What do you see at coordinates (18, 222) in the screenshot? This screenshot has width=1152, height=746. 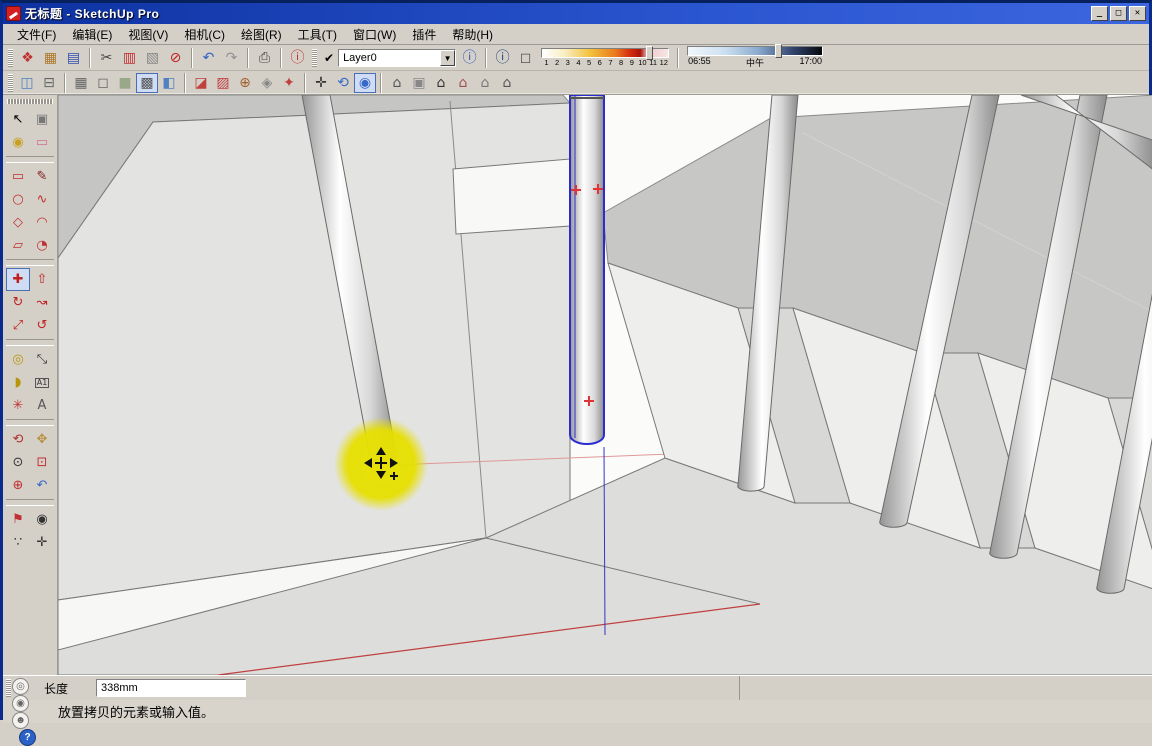 I see `polygon-tool: ◇` at bounding box center [18, 222].